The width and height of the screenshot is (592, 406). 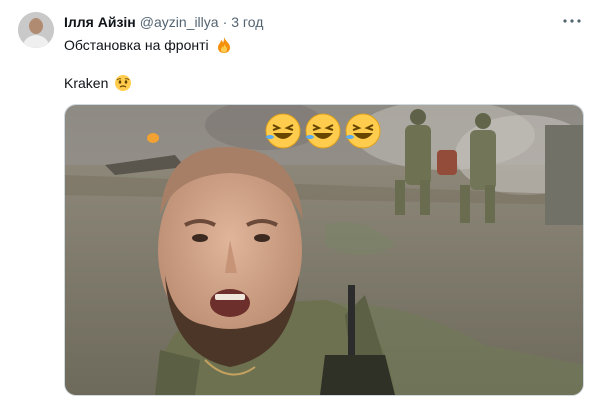 What do you see at coordinates (179, 22) in the screenshot?
I see `author-handle: @ayzin_illya` at bounding box center [179, 22].